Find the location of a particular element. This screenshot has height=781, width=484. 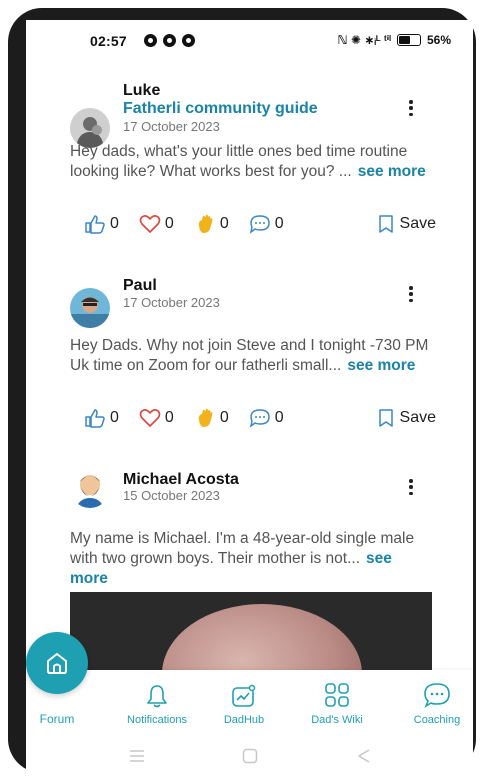

battery-percent: 56% is located at coordinates (438, 40).